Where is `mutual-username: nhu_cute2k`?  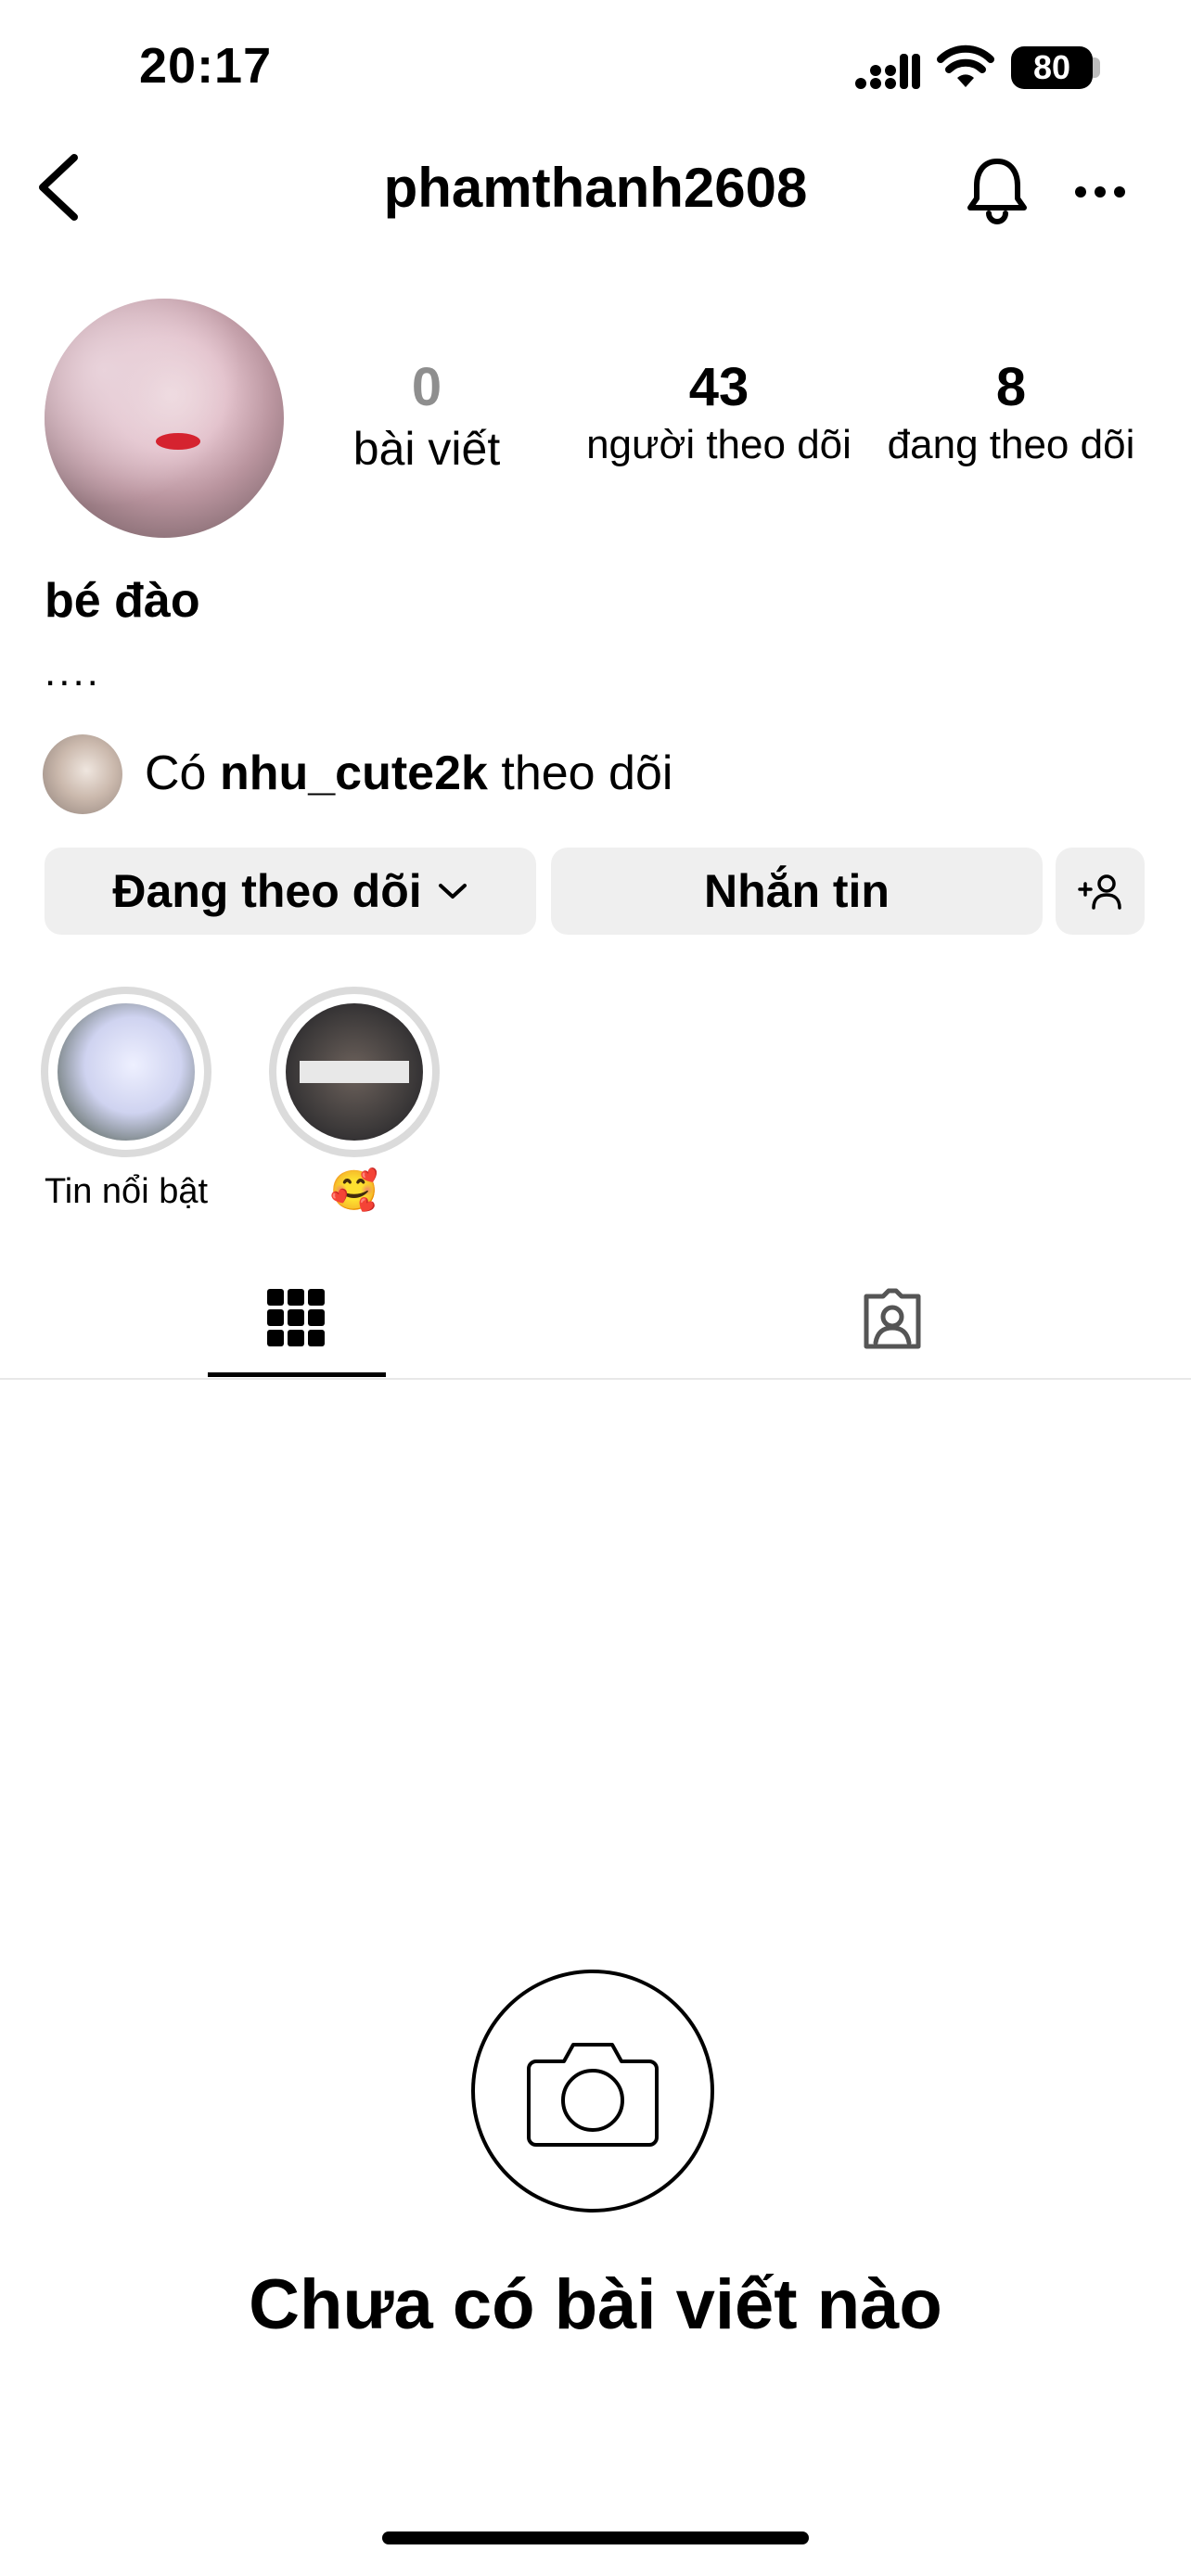
mutual-username: nhu_cute2k is located at coordinates (354, 773).